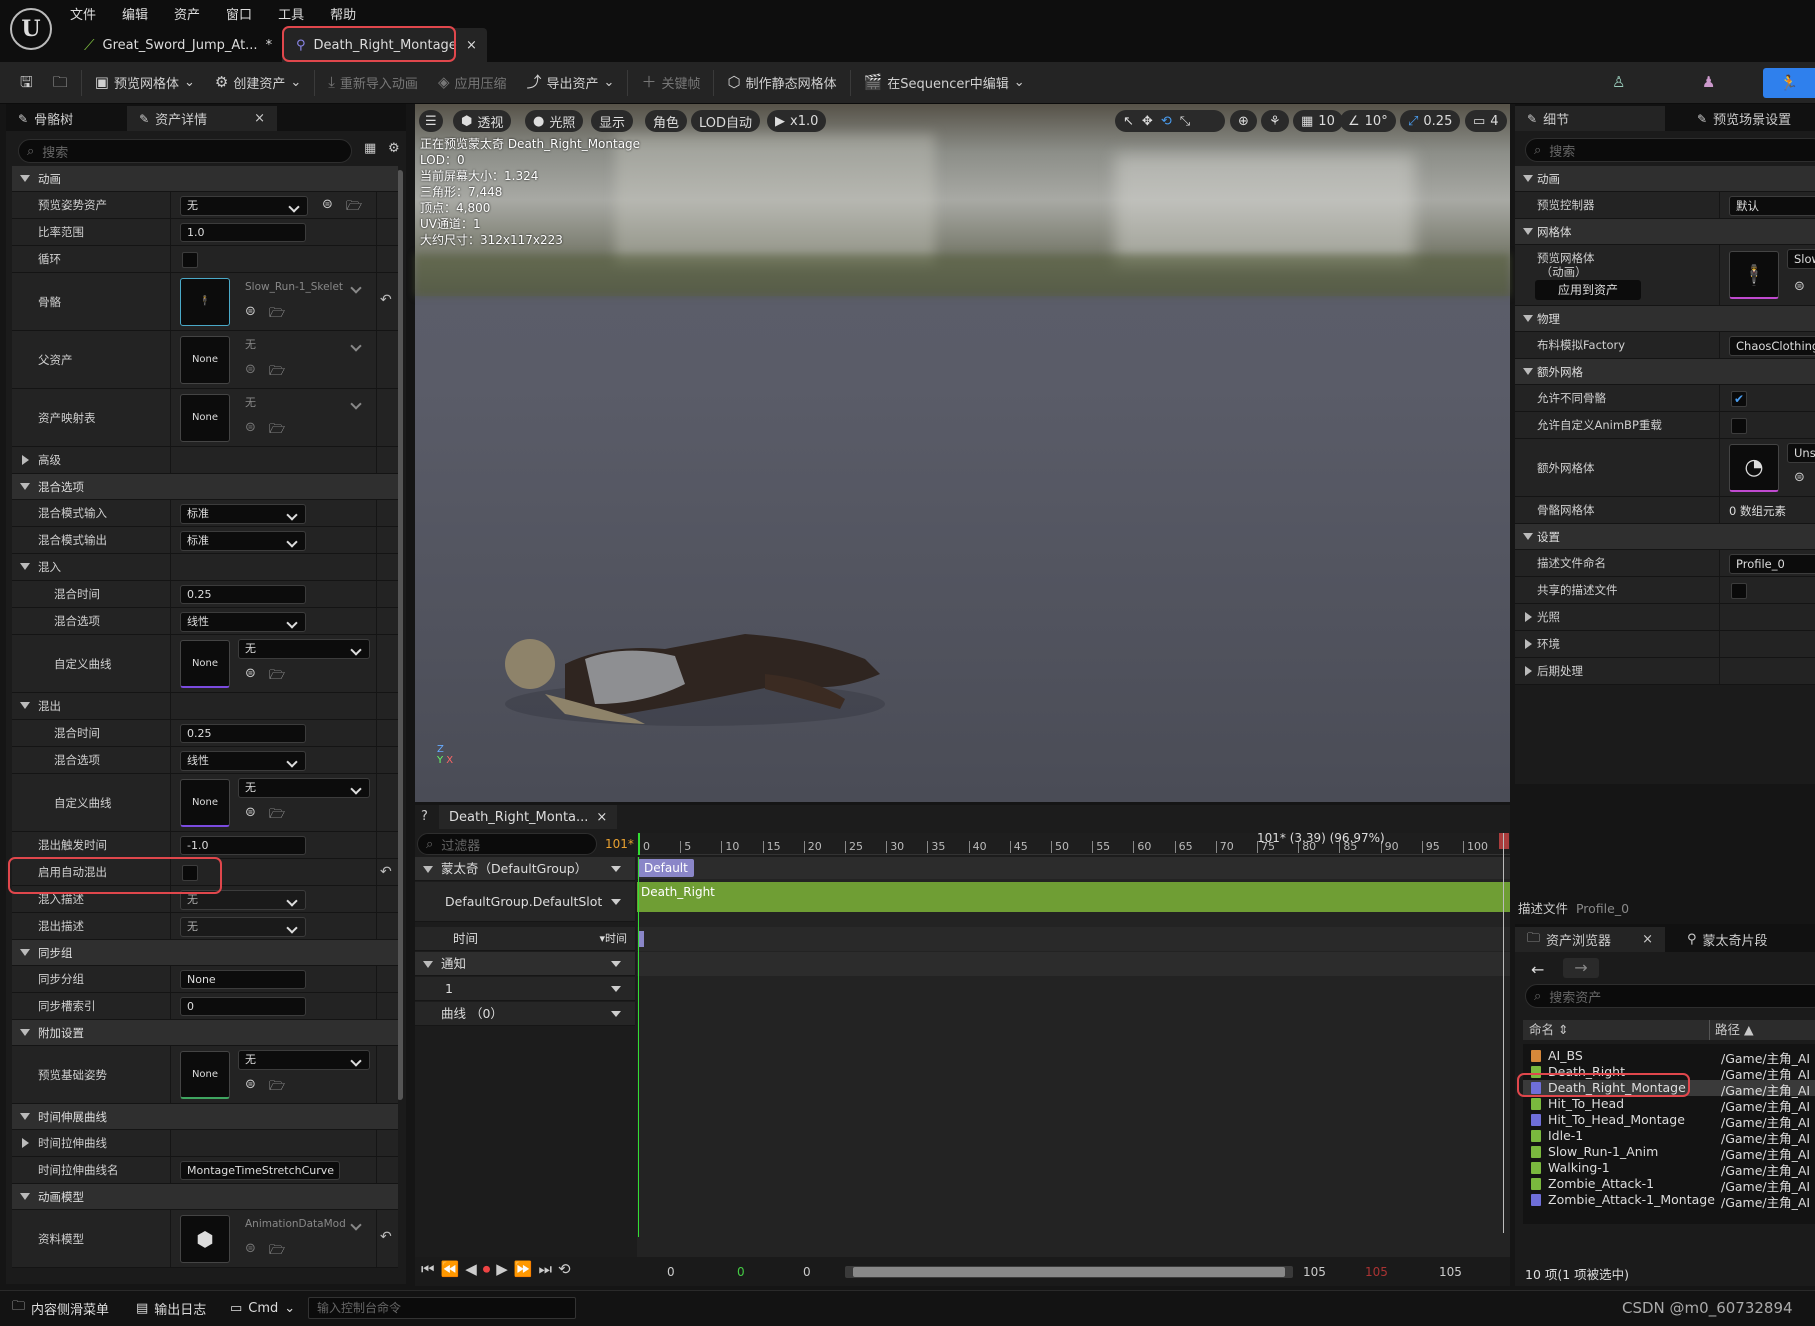 Image resolution: width=1815 pixels, height=1326 pixels. What do you see at coordinates (1665, 232) in the screenshot?
I see `section-mesh: 网格体` at bounding box center [1665, 232].